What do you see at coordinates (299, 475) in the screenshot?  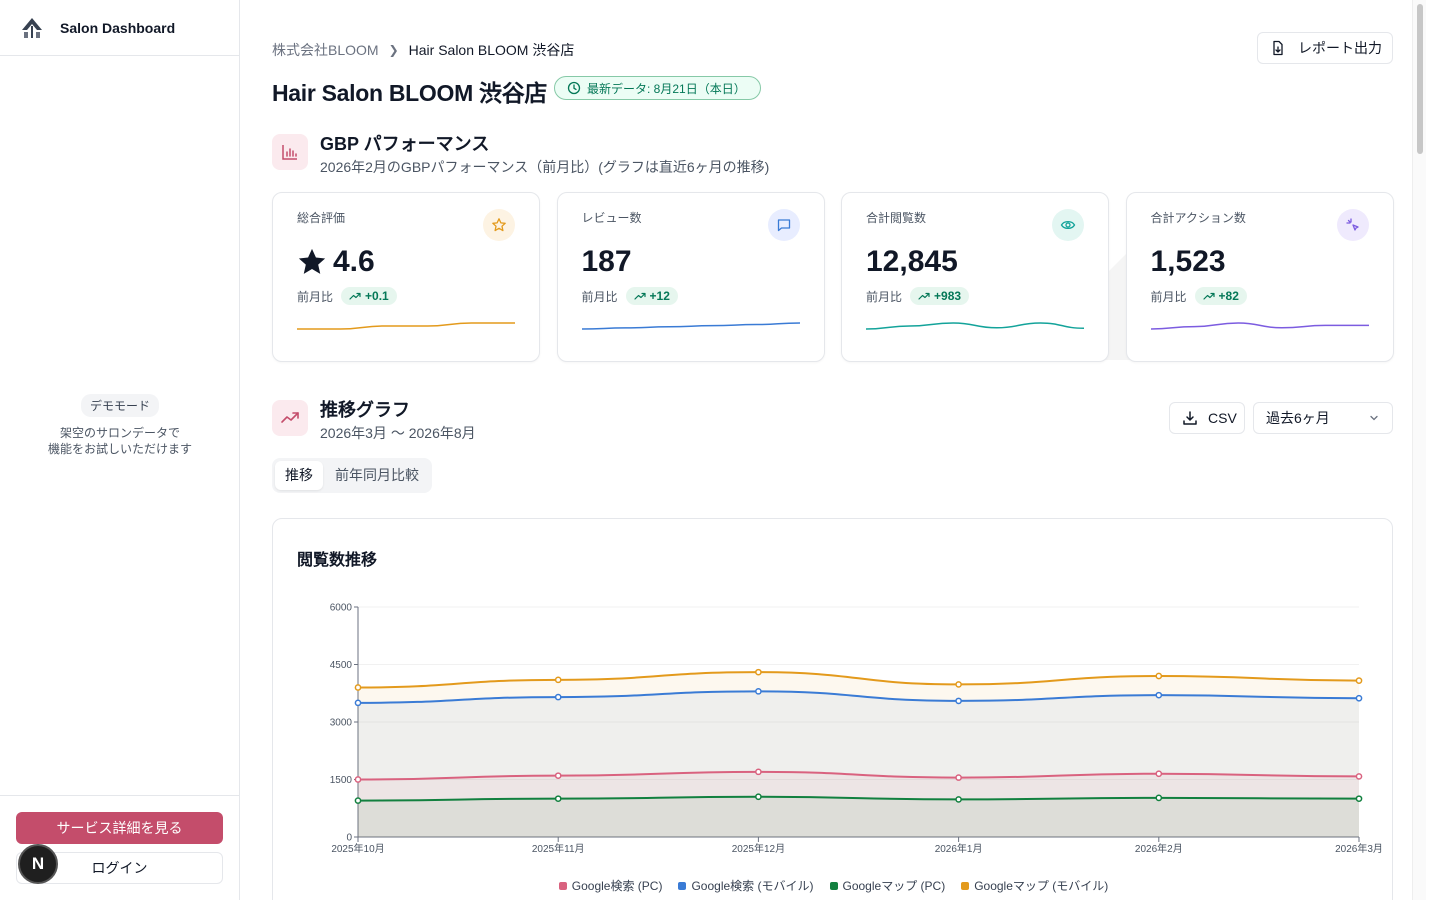 I see `tab-trend: 推移` at bounding box center [299, 475].